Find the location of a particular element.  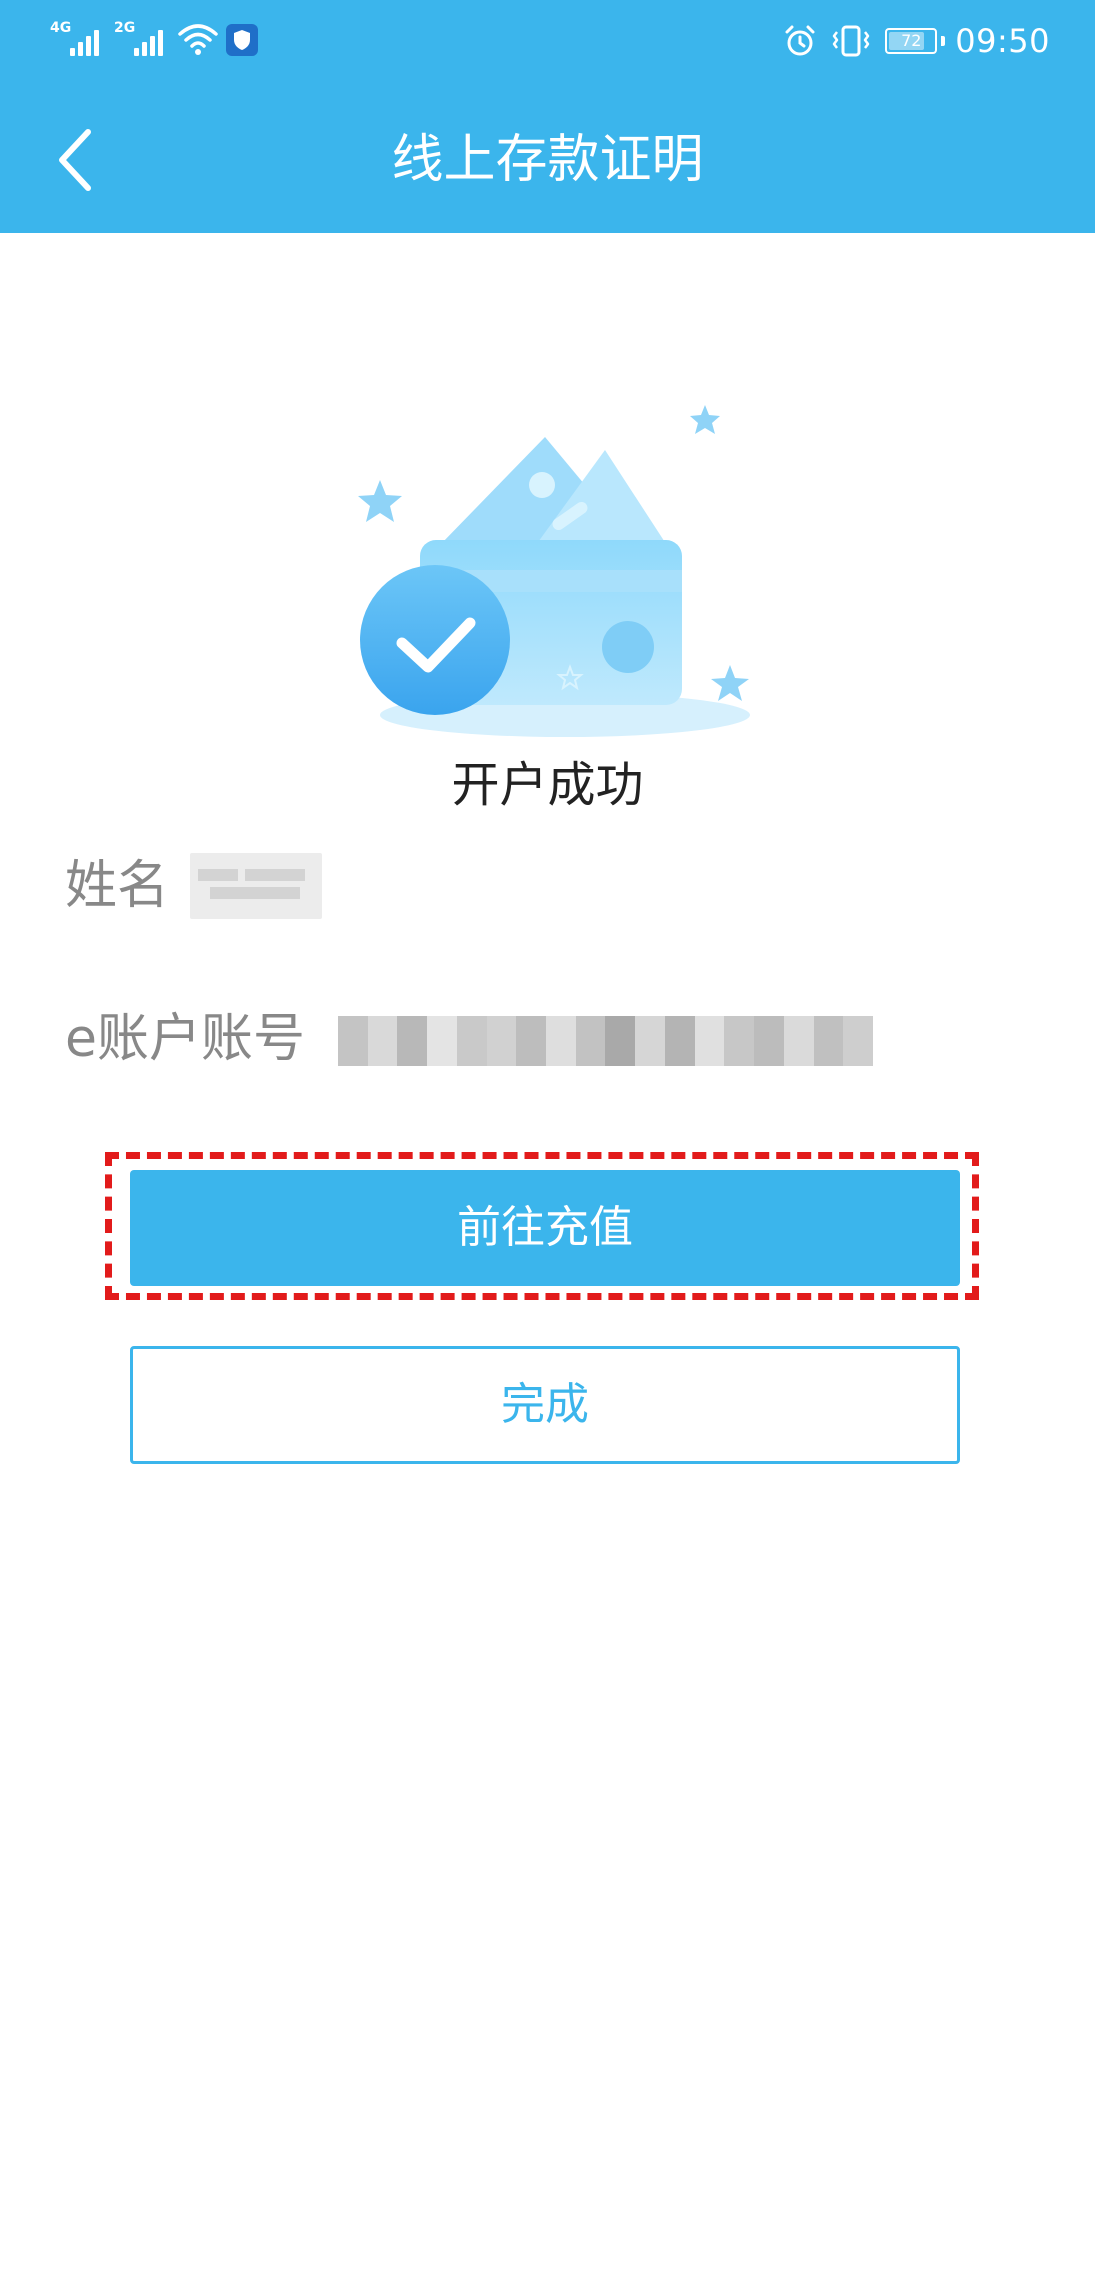

success-message: 开户成功 is located at coordinates (547, 785).